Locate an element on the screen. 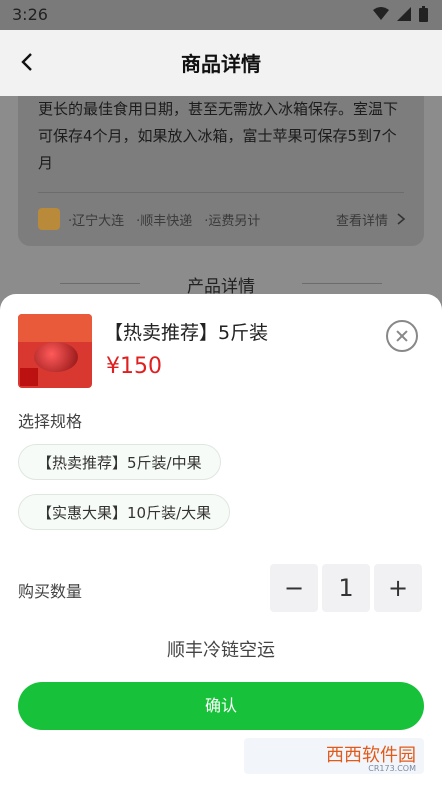 The width and height of the screenshot is (442, 786). wifi-icon is located at coordinates (381, 13).